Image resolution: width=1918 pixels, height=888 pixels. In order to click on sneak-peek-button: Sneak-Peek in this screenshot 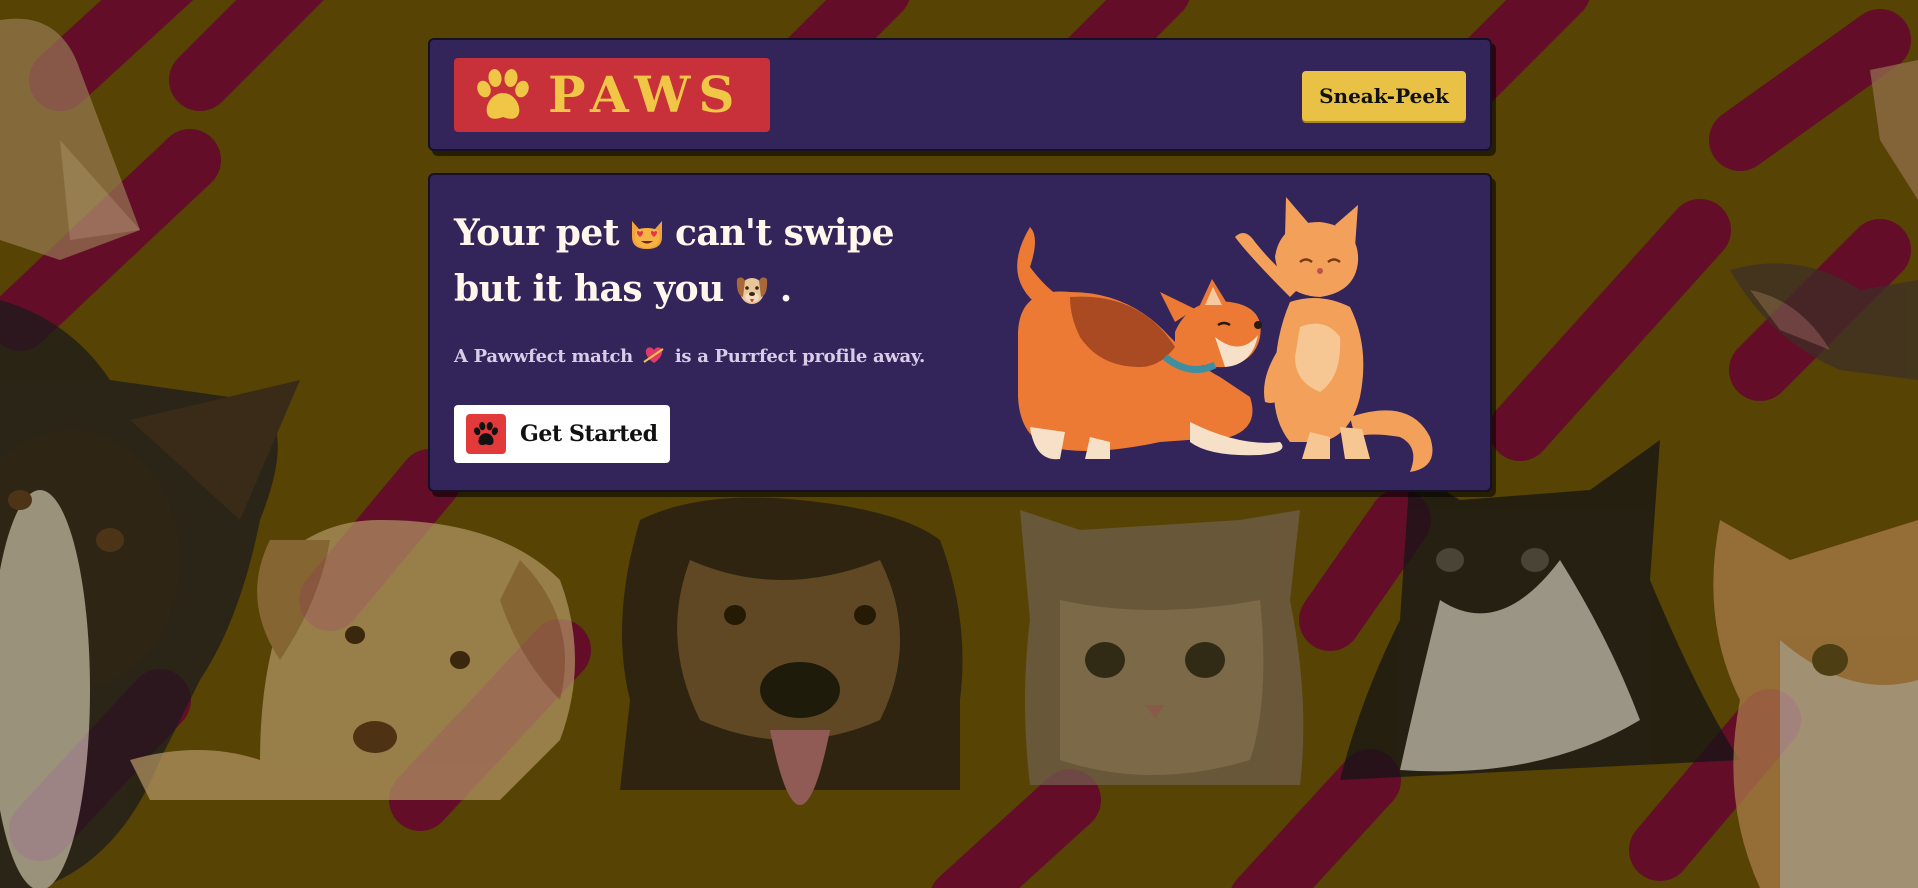, I will do `click(1384, 96)`.